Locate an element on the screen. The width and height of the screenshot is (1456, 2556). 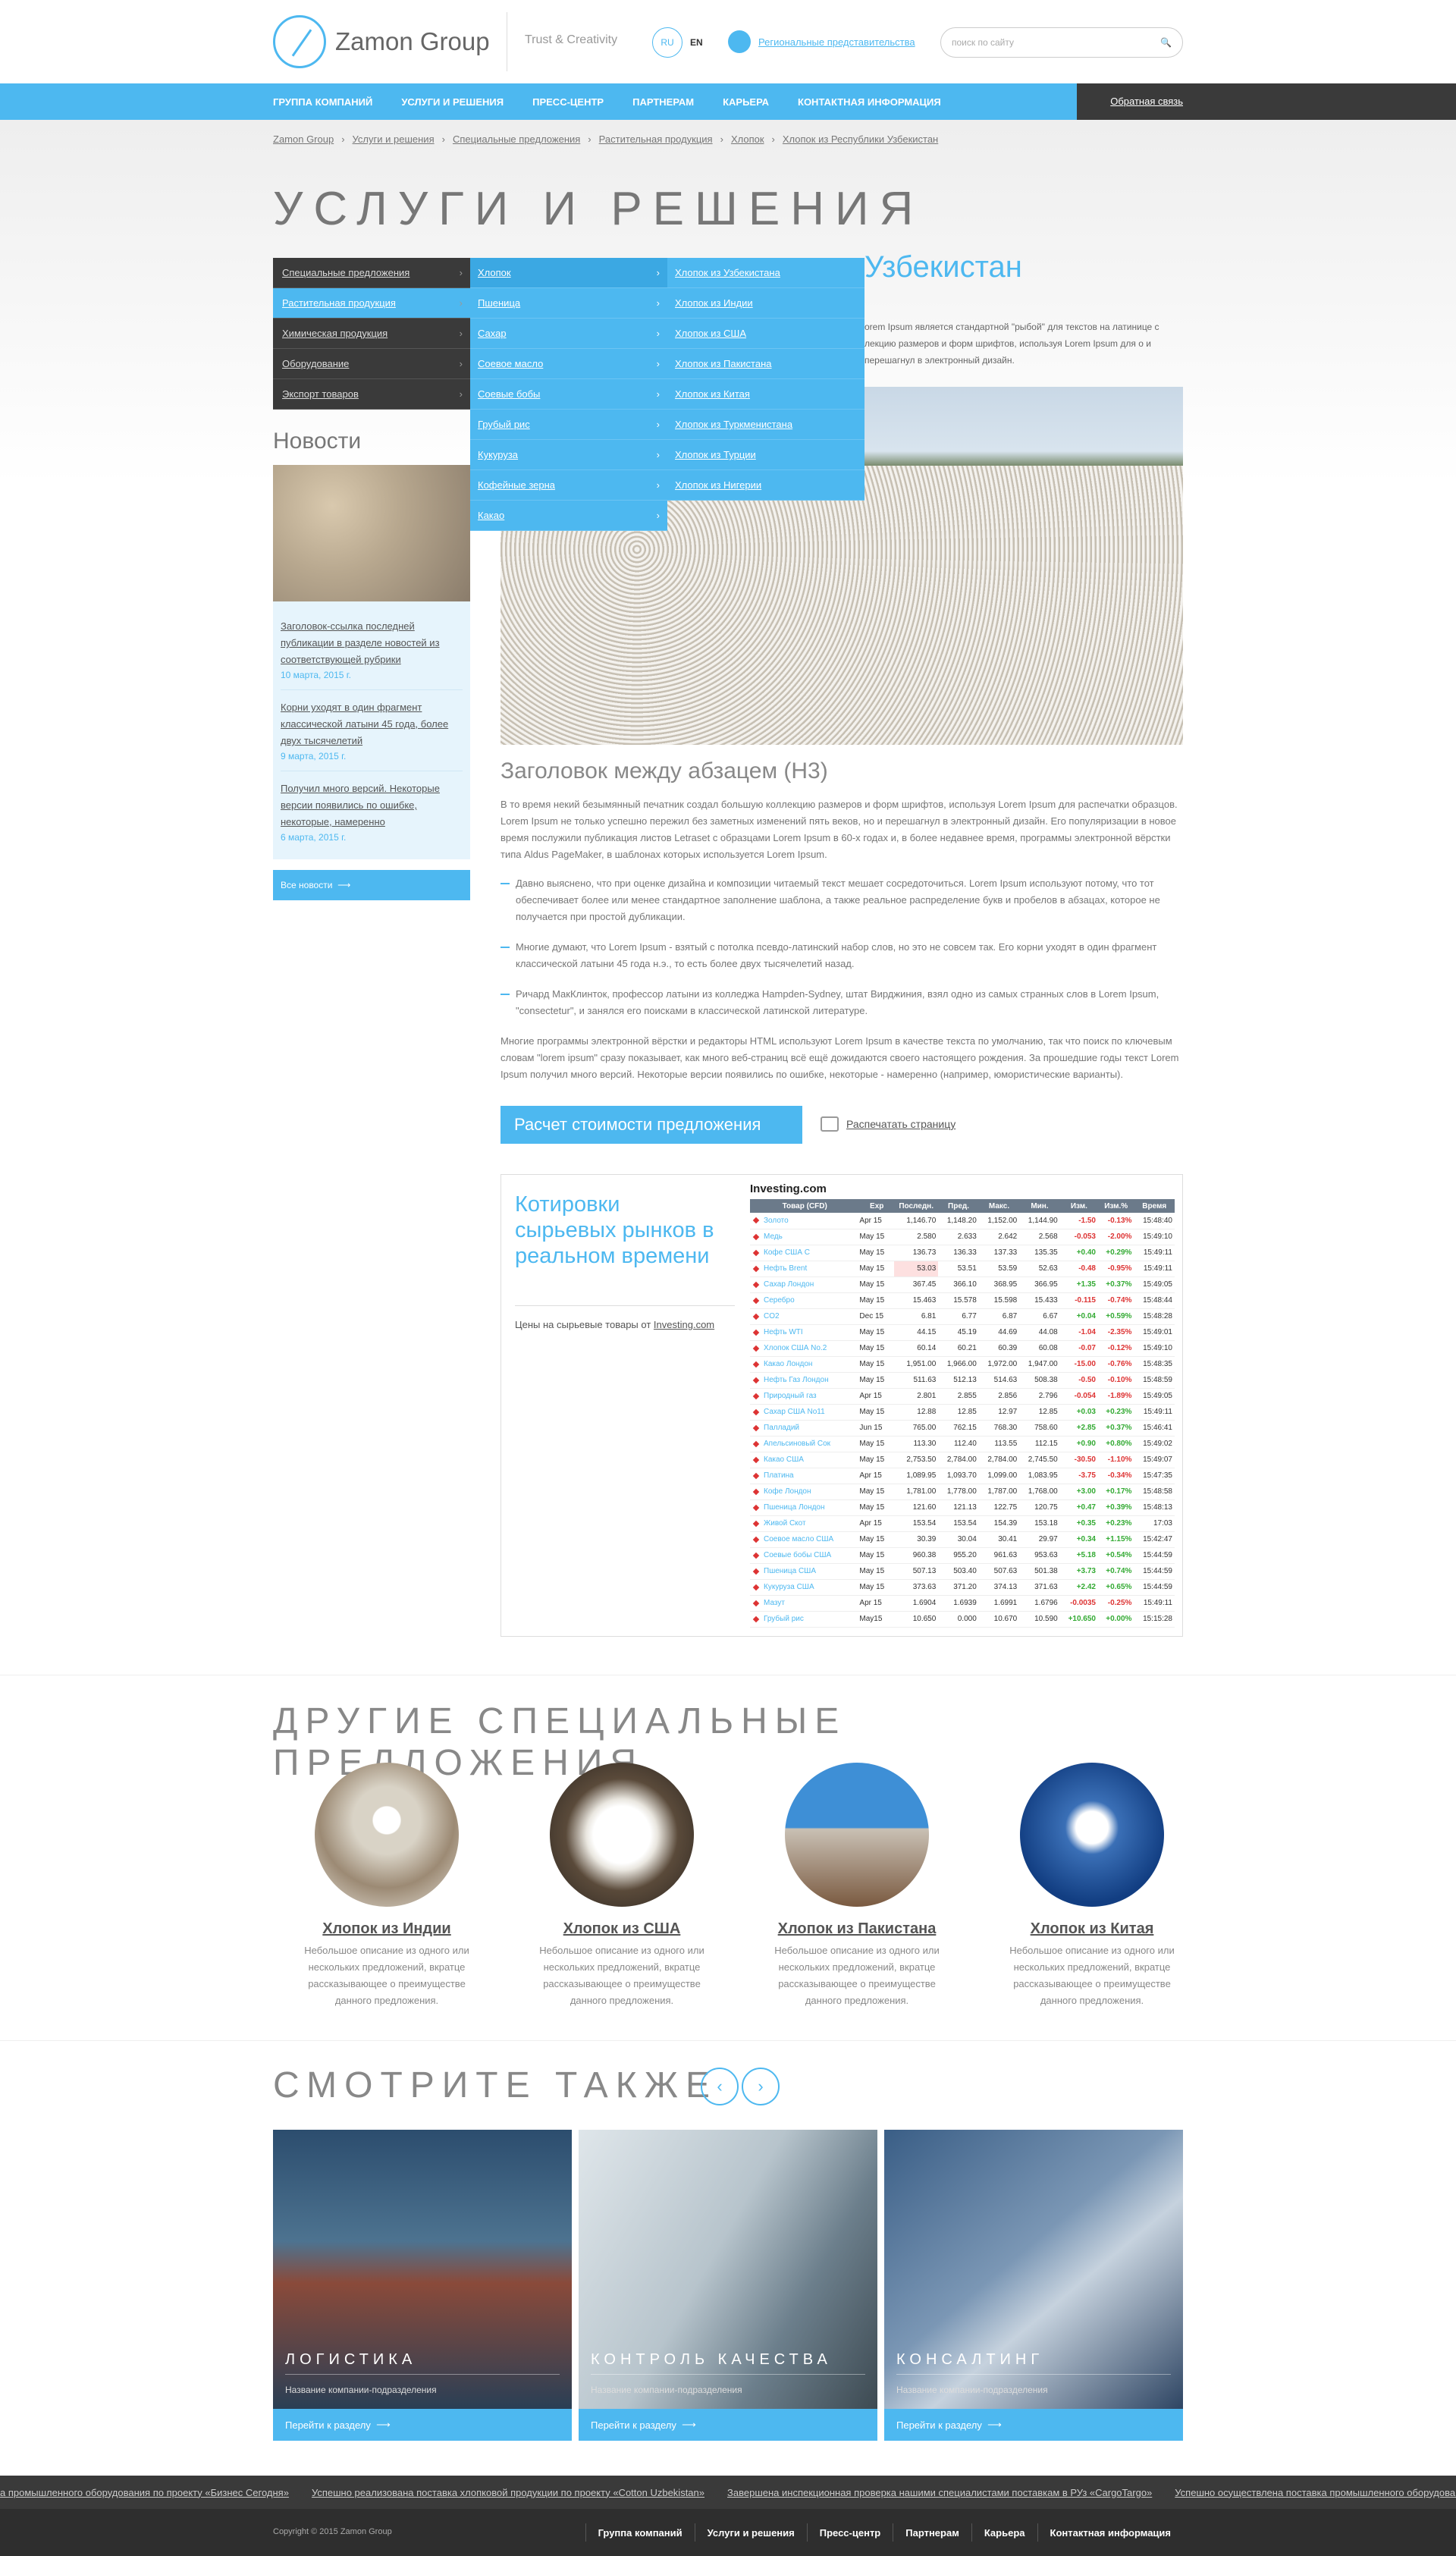
print-link: Распечатать страницу is located at coordinates (888, 1124).